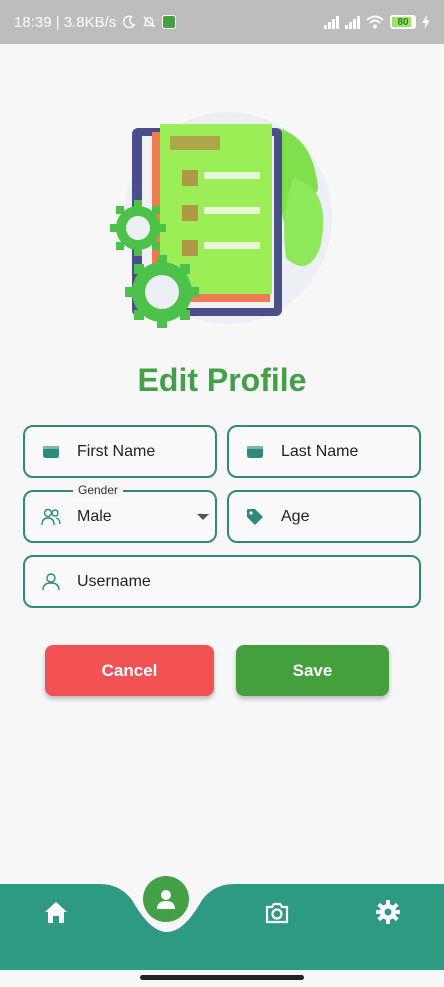 This screenshot has height=987, width=444. I want to click on first-name-field: First Name, so click(120, 451).